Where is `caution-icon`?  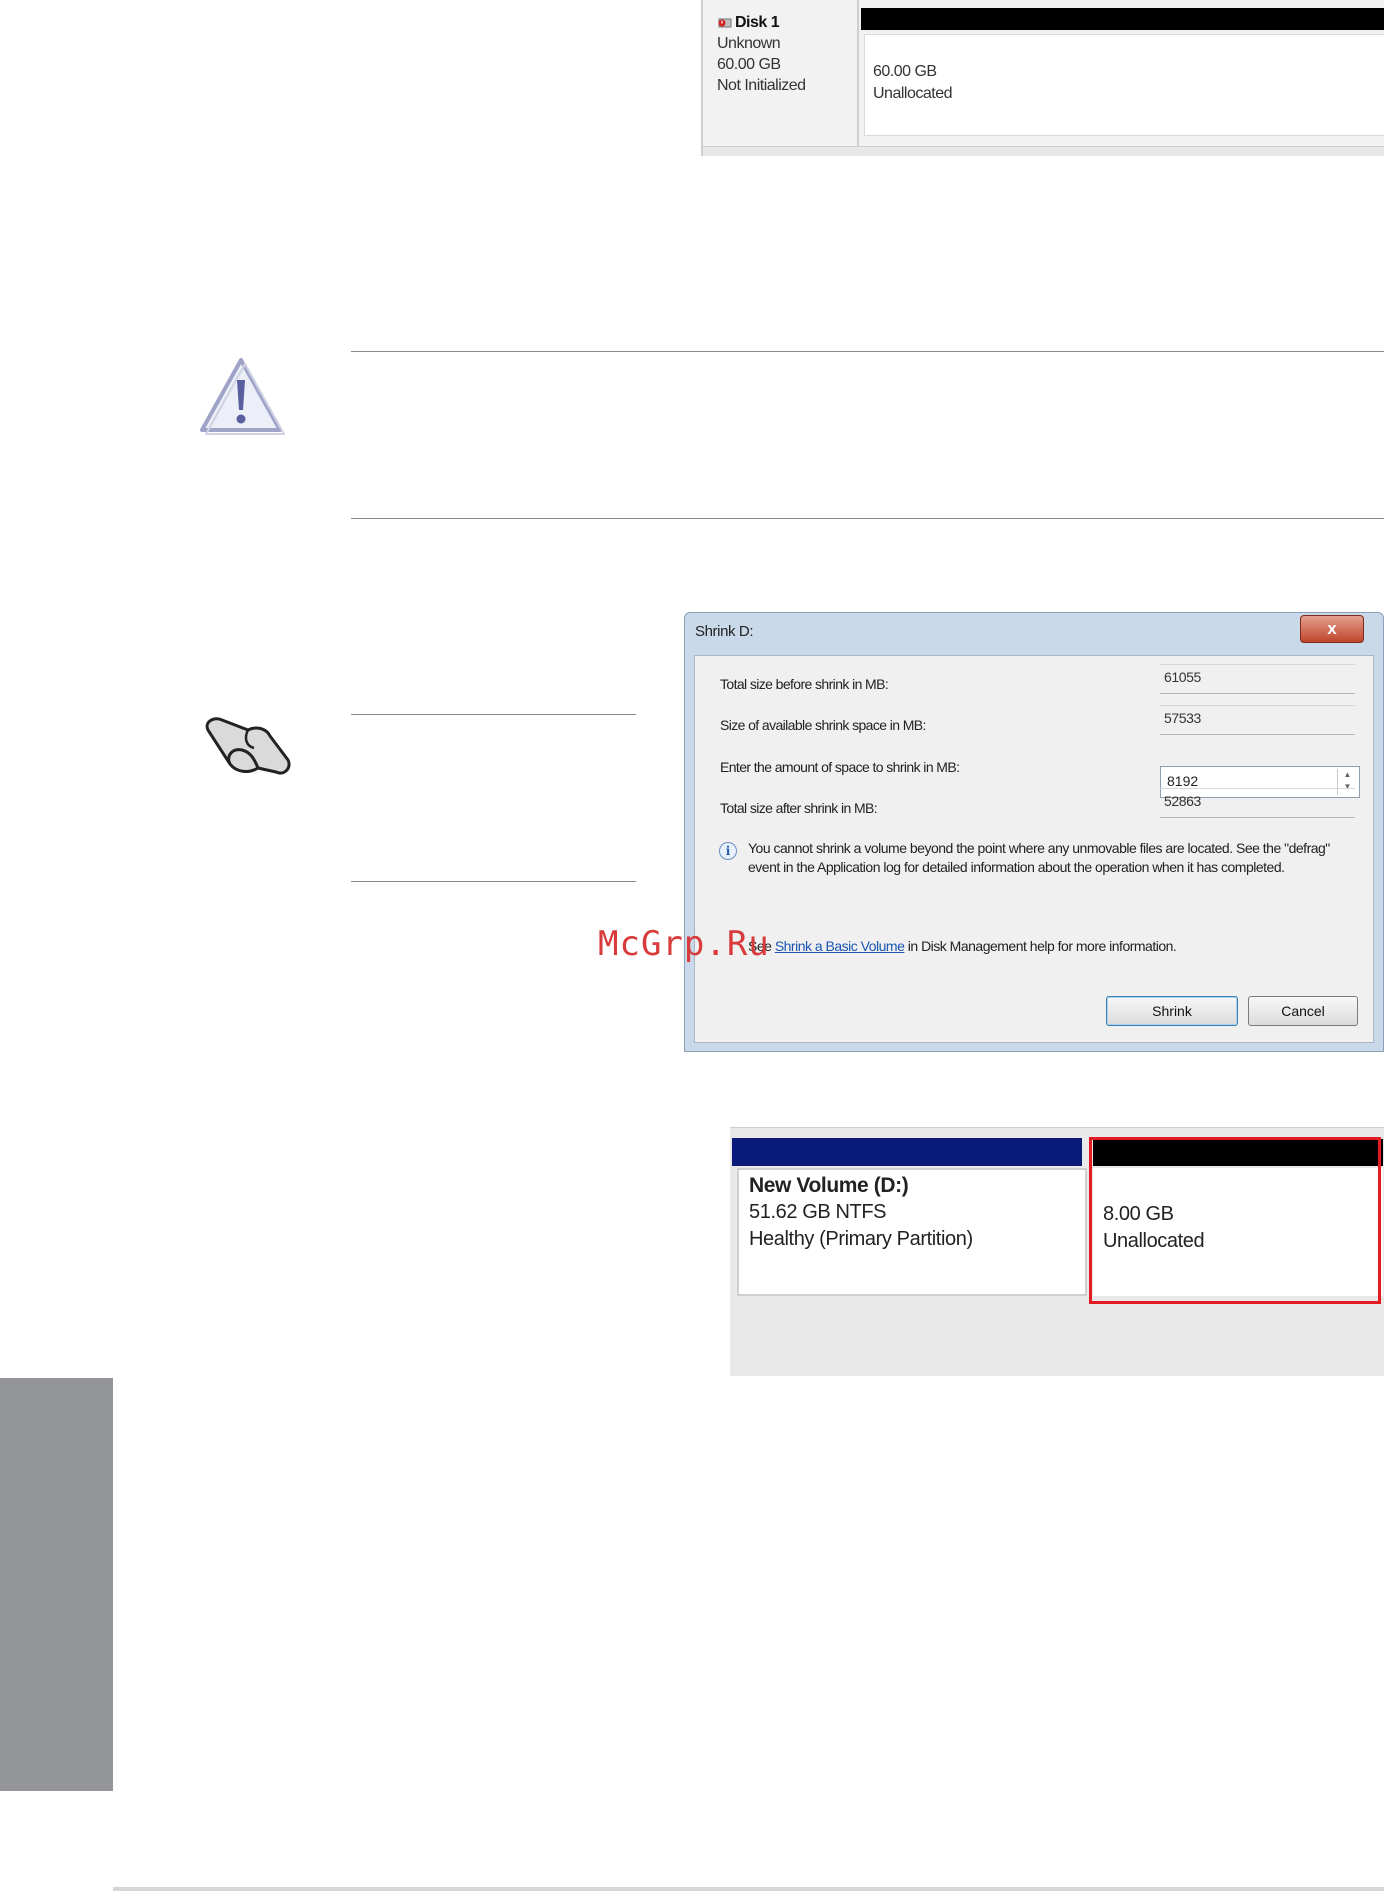 caution-icon is located at coordinates (242, 396).